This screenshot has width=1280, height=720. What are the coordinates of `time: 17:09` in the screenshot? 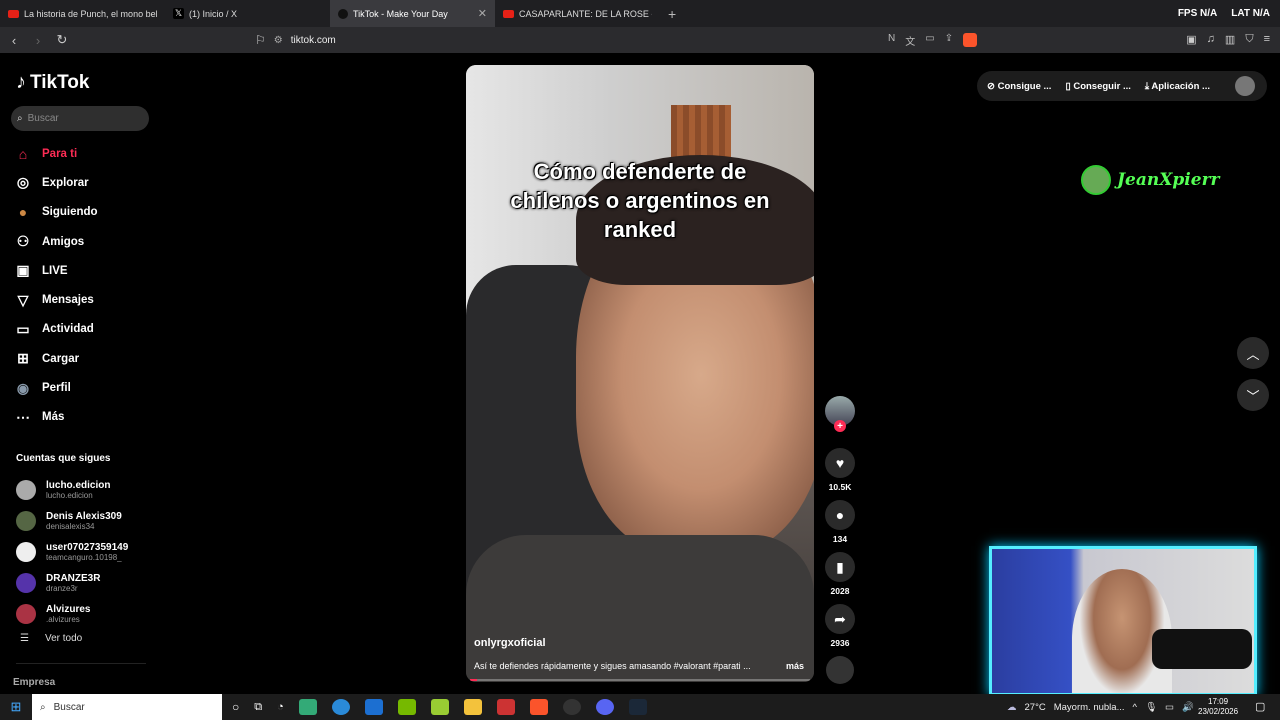 It's located at (1218, 701).